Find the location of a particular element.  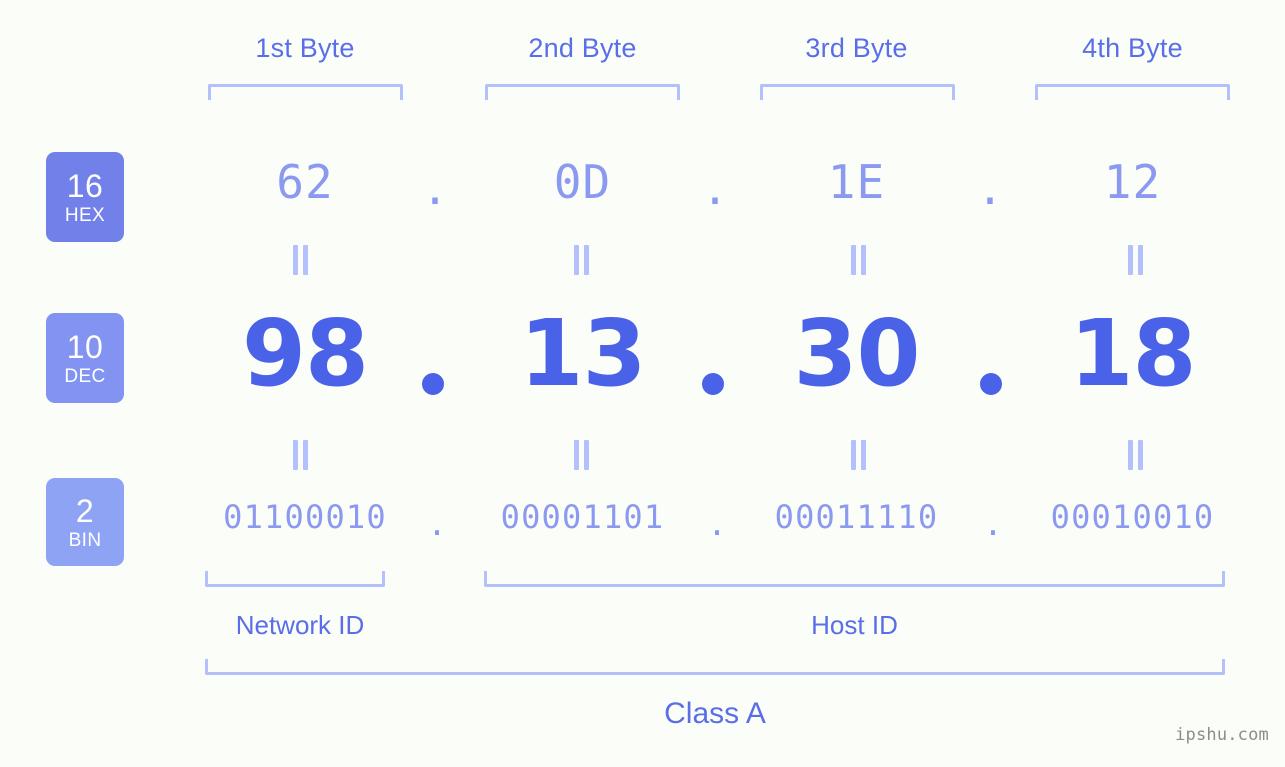

hex-octet-2: 0D is located at coordinates (582, 182).